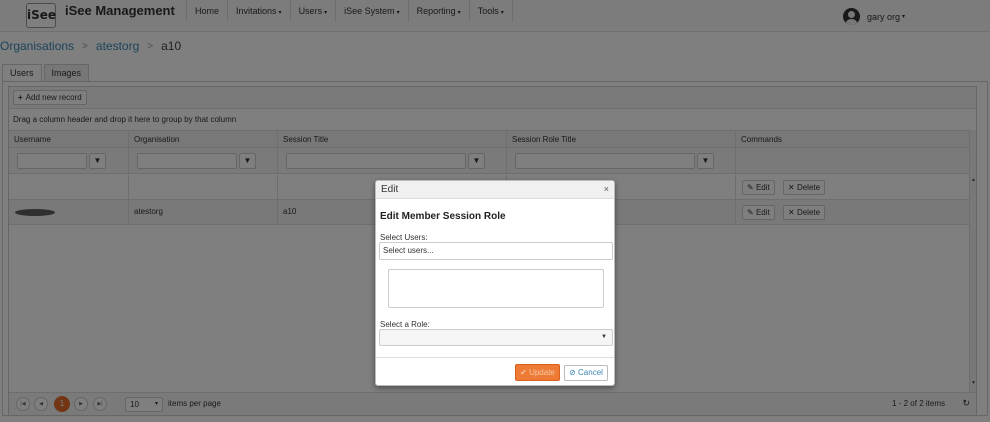 The image size is (990, 422). Describe the element at coordinates (496, 288) in the screenshot. I see `users-textarea` at that location.